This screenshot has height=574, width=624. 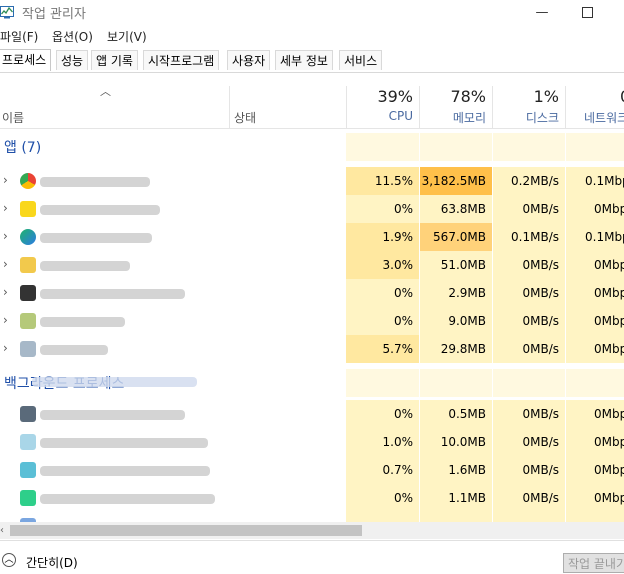 I want to click on shield-icon, so click(x=28, y=442).